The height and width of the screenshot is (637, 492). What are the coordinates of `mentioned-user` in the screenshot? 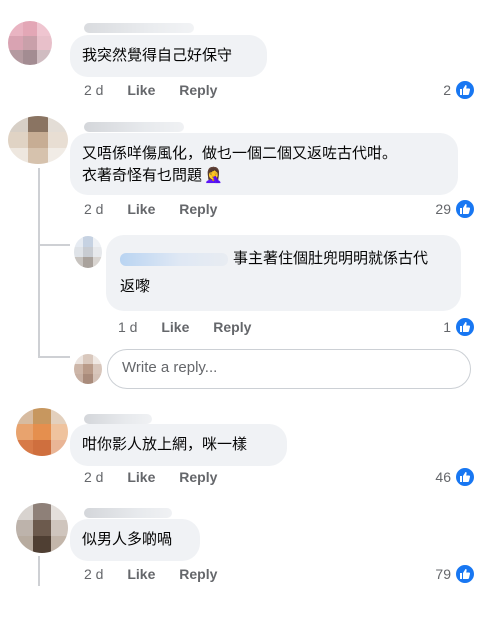 It's located at (174, 259).